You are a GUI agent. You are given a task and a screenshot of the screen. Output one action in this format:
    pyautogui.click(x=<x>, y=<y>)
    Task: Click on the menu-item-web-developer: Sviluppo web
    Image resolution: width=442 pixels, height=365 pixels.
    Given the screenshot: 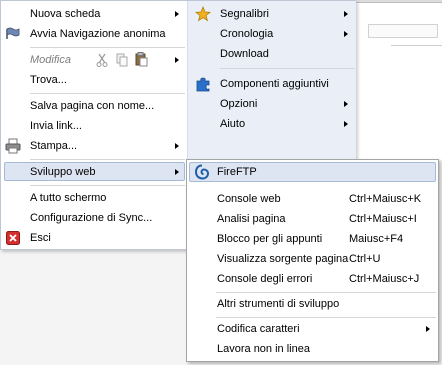 What is the action you would take?
    pyautogui.click(x=94, y=172)
    